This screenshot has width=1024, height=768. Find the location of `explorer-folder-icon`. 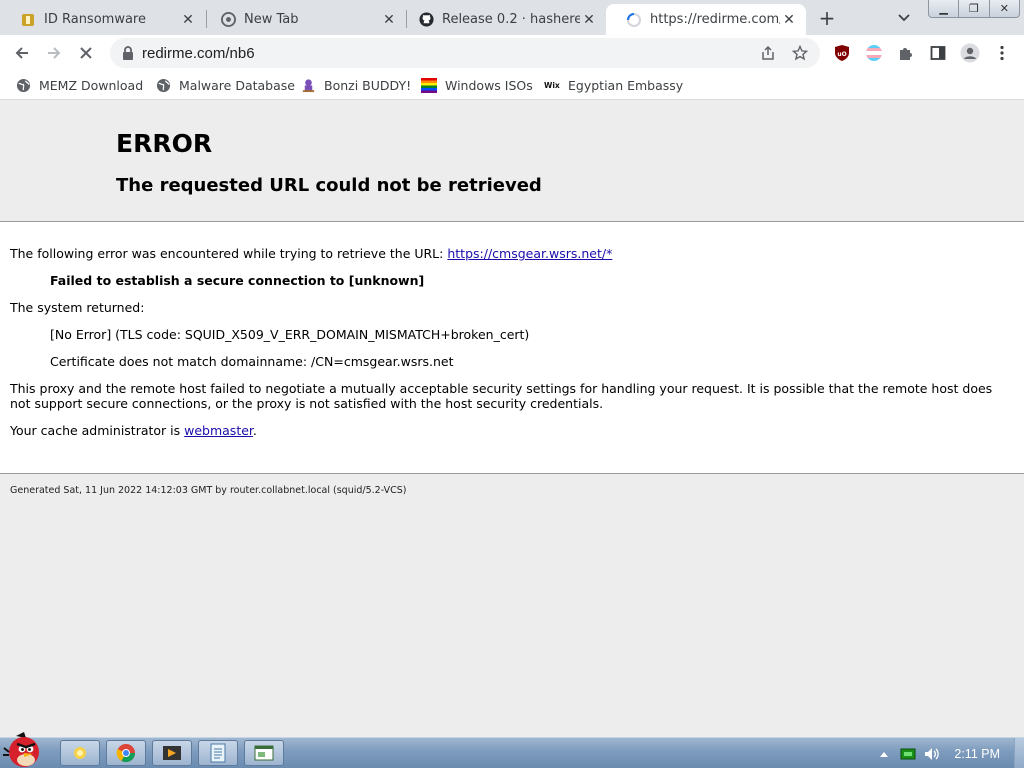

explorer-folder-icon is located at coordinates (80, 753).